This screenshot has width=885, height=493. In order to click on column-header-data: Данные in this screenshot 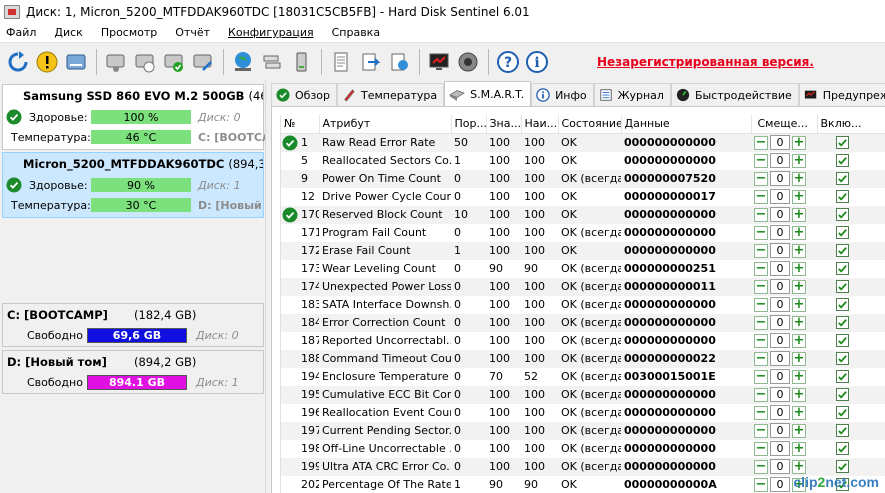, I will do `click(686, 124)`.